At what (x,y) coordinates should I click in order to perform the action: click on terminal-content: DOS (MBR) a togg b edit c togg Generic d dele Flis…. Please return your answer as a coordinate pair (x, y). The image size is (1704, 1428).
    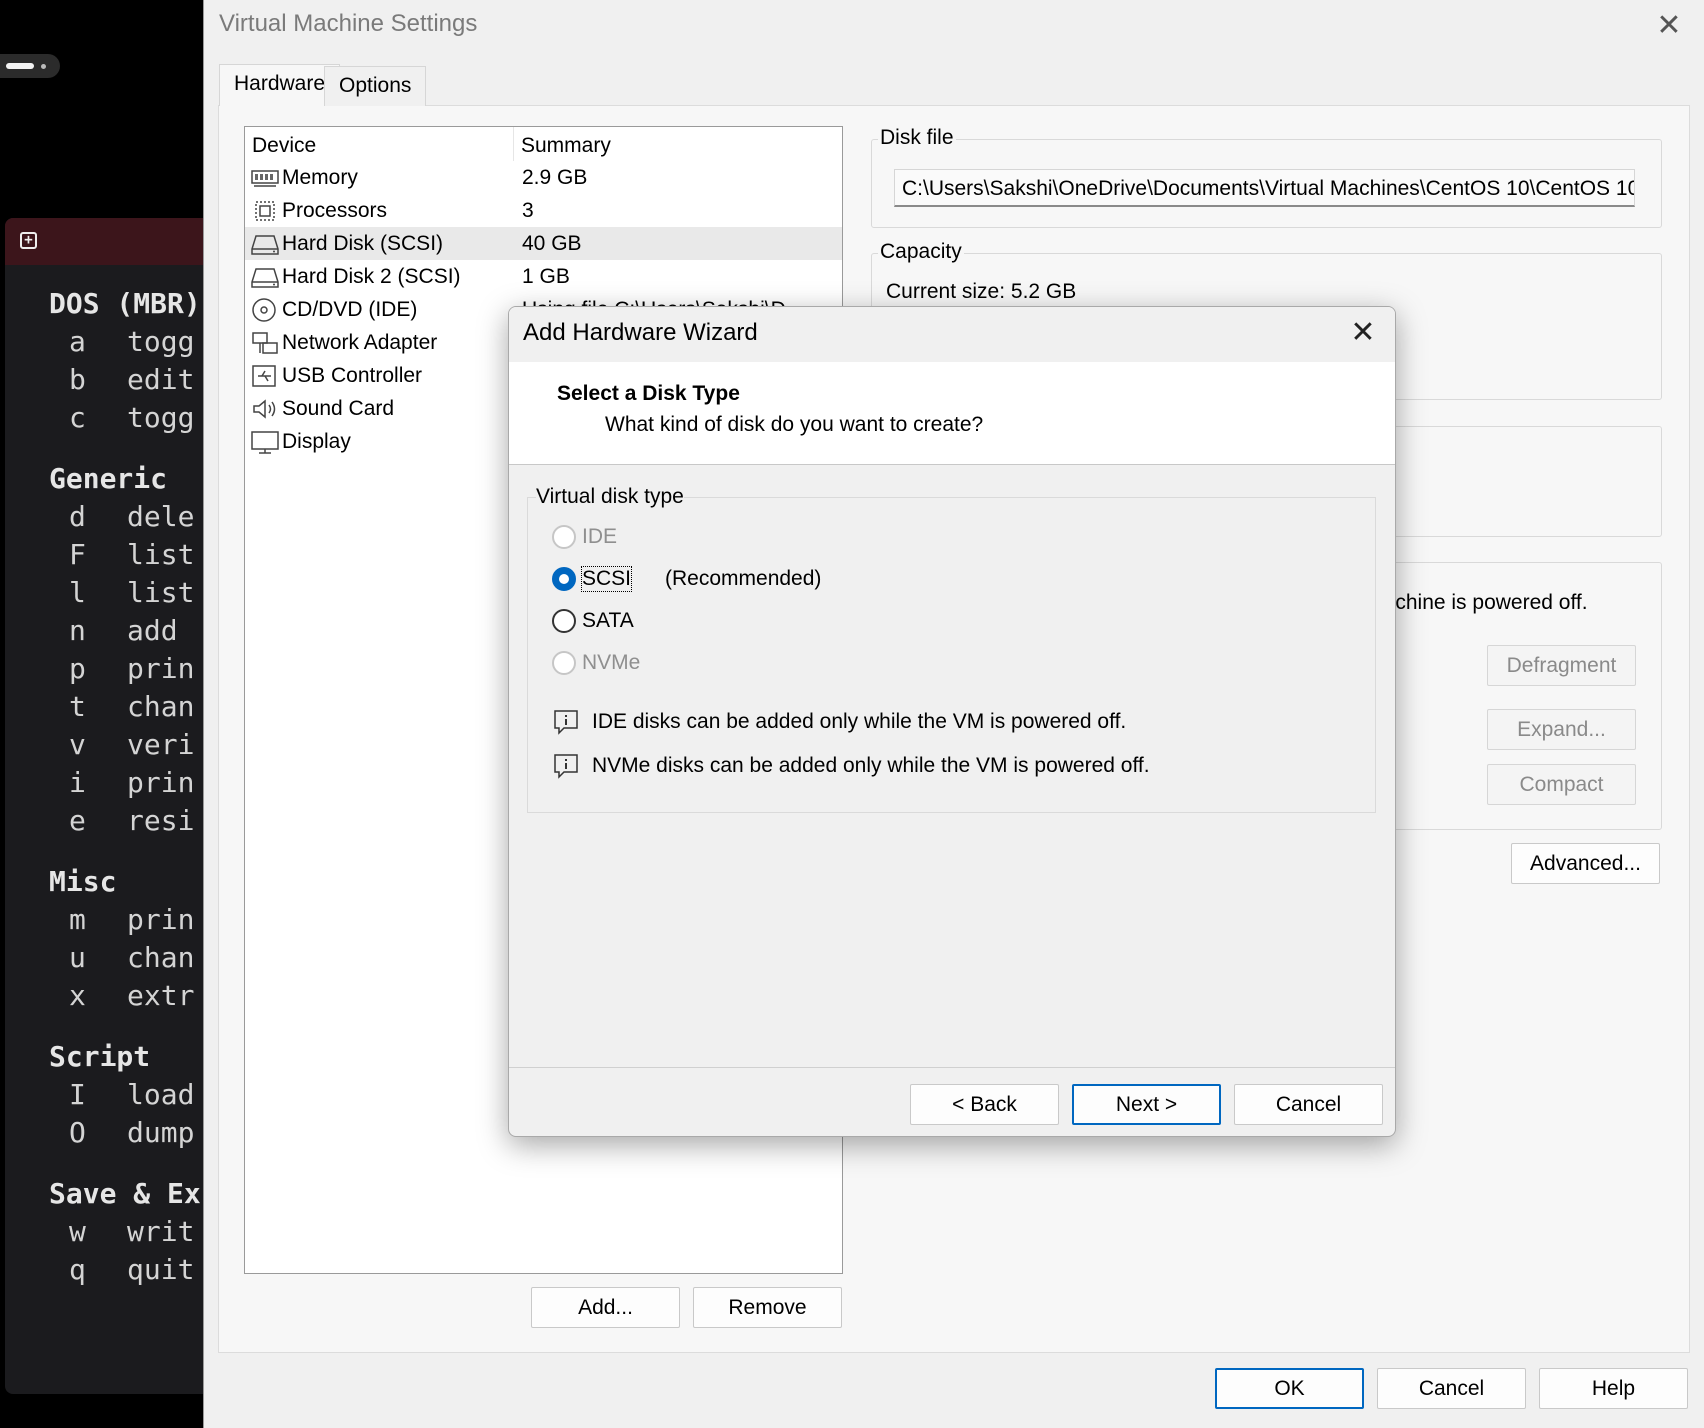
    Looking at the image, I should click on (115, 777).